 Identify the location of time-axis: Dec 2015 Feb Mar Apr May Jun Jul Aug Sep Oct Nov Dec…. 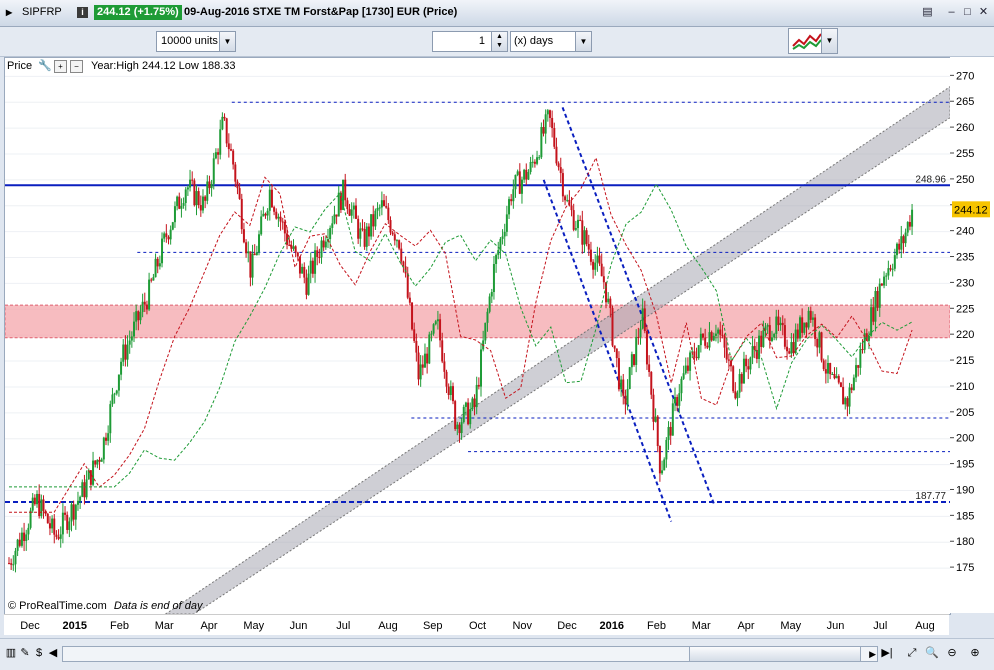
(476, 624).